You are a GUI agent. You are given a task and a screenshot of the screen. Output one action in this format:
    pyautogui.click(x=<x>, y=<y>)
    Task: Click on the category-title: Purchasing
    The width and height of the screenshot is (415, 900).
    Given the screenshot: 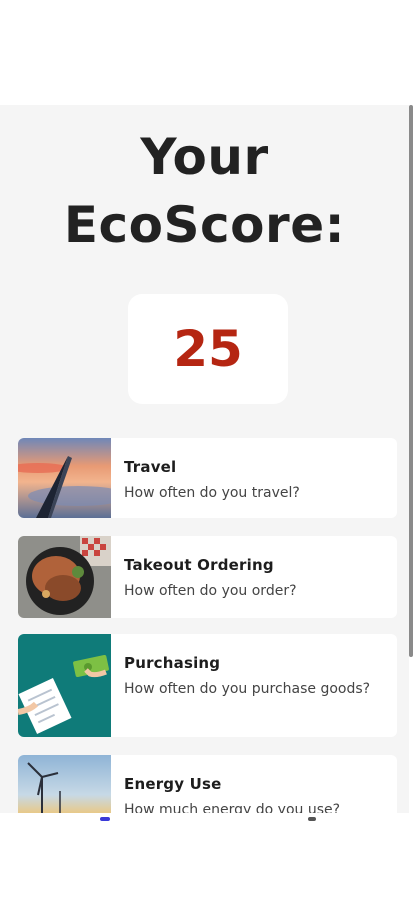 What is the action you would take?
    pyautogui.click(x=172, y=663)
    